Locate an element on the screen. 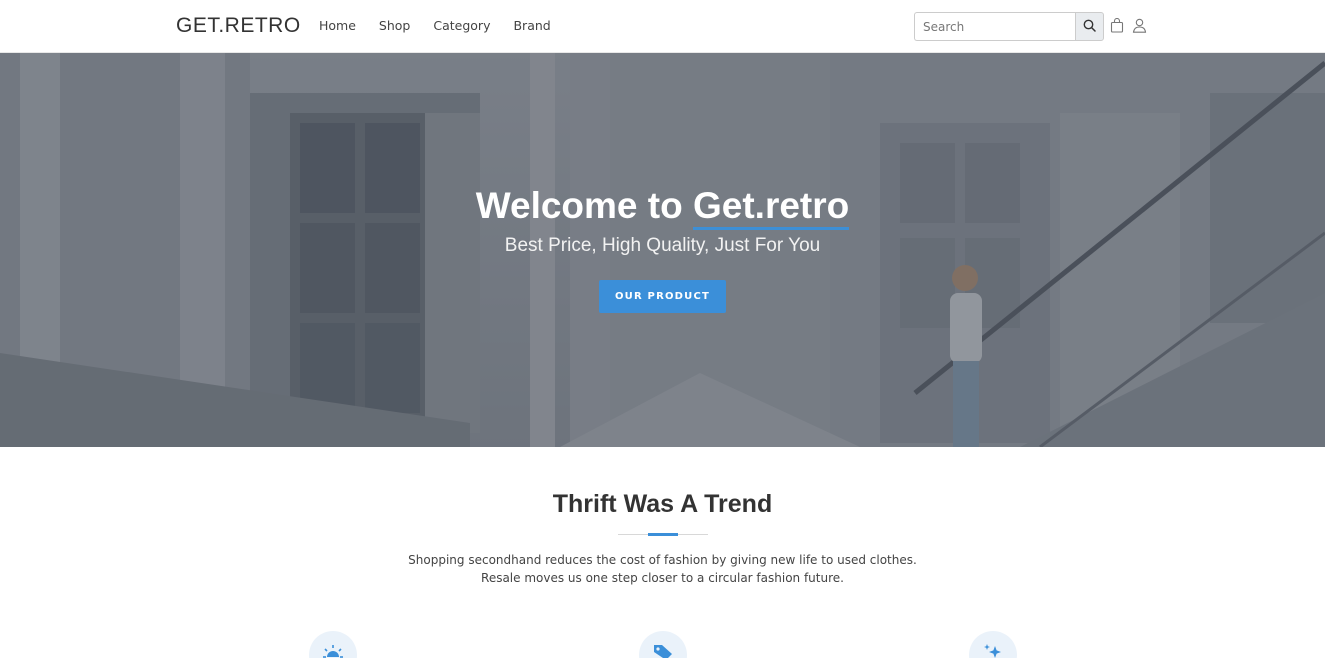 Image resolution: width=1325 pixels, height=658 pixels. search-icon is located at coordinates (1089, 27).